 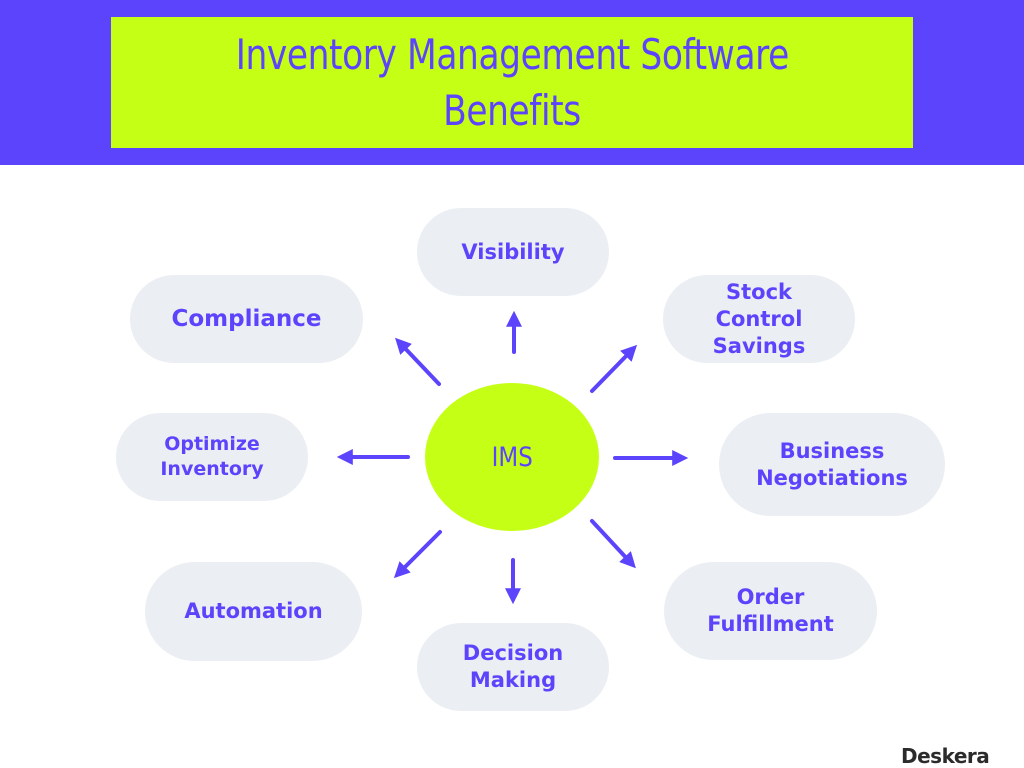 What do you see at coordinates (513, 680) in the screenshot?
I see `node-label: Making` at bounding box center [513, 680].